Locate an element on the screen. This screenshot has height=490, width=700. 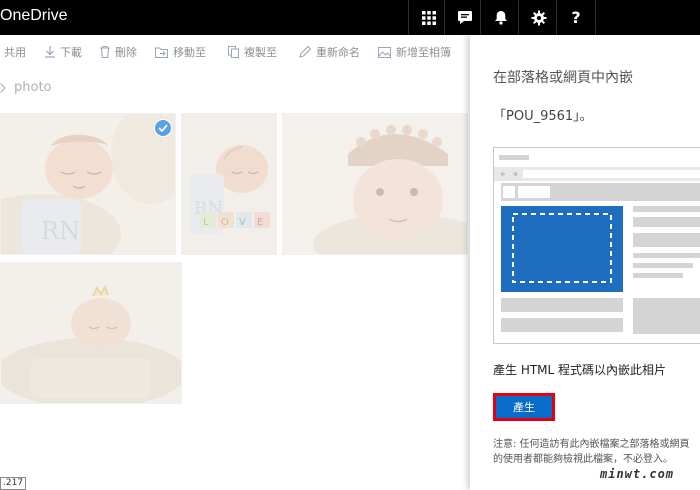
status-text: .217 is located at coordinates (13, 483).